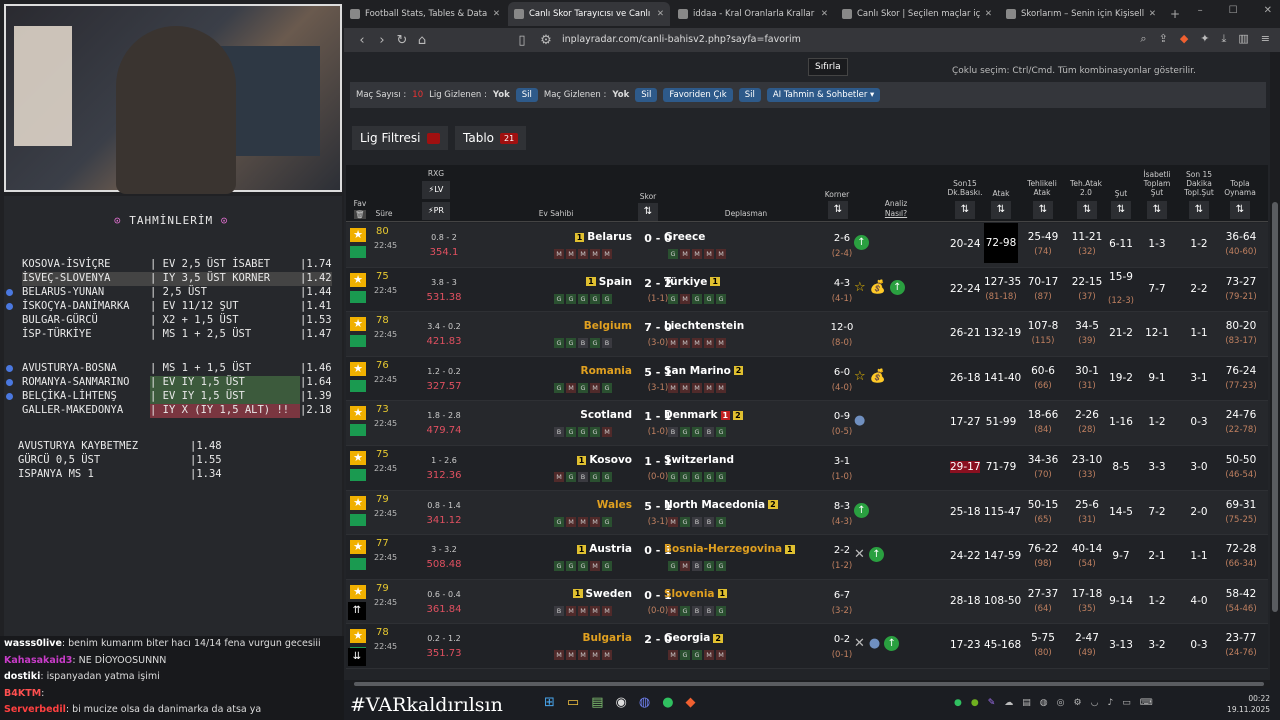 This screenshot has width=1280, height=720. Describe the element at coordinates (607, 638) in the screenshot. I see `home-team: Bulgaria` at that location.